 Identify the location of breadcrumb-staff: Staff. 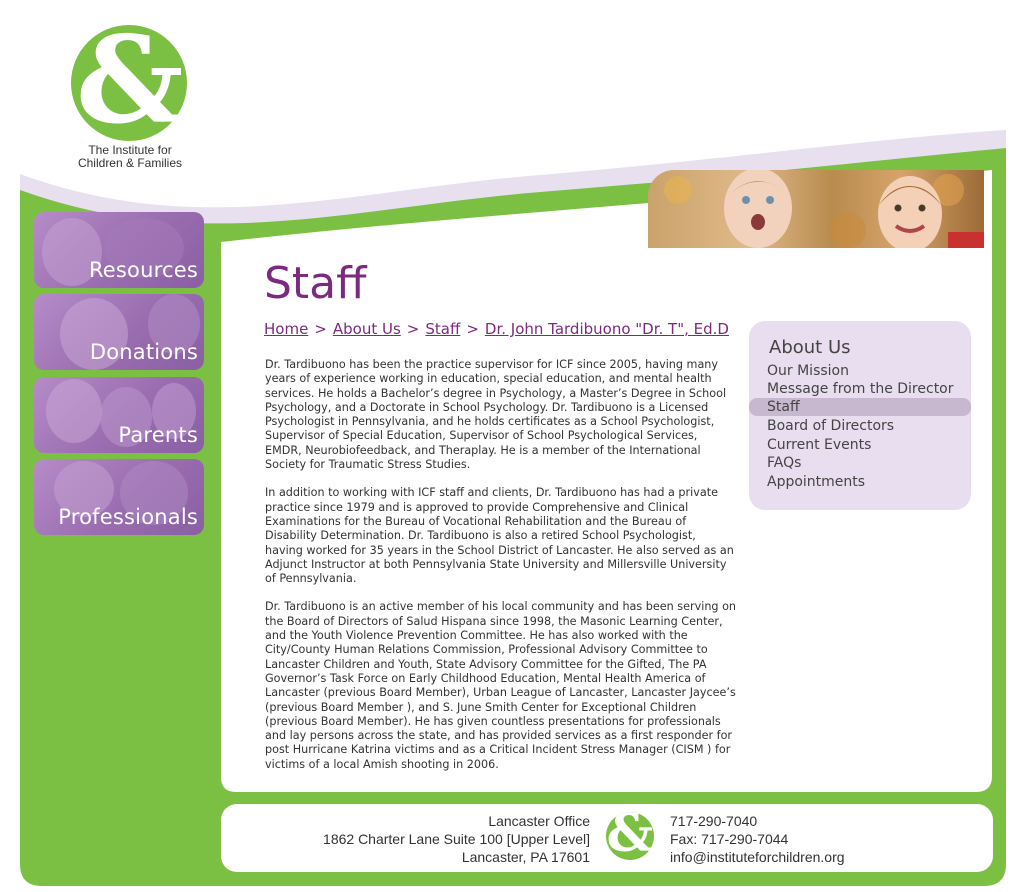
(442, 329).